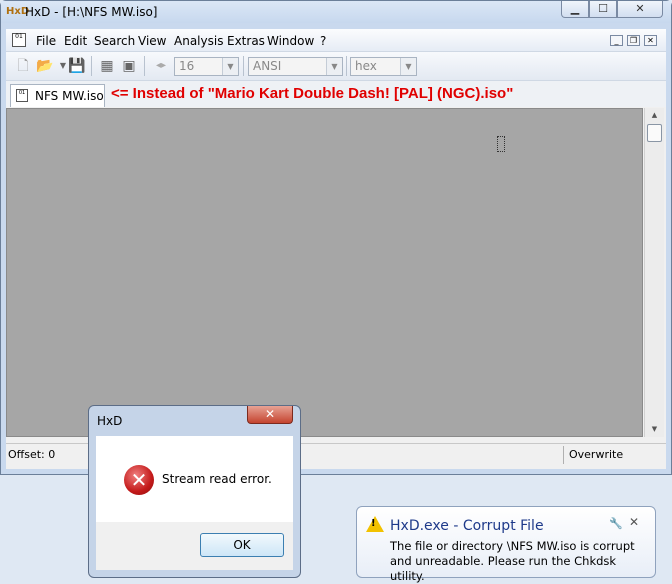 The height and width of the screenshot is (584, 672). I want to click on warning-exclamation: !, so click(373, 523).